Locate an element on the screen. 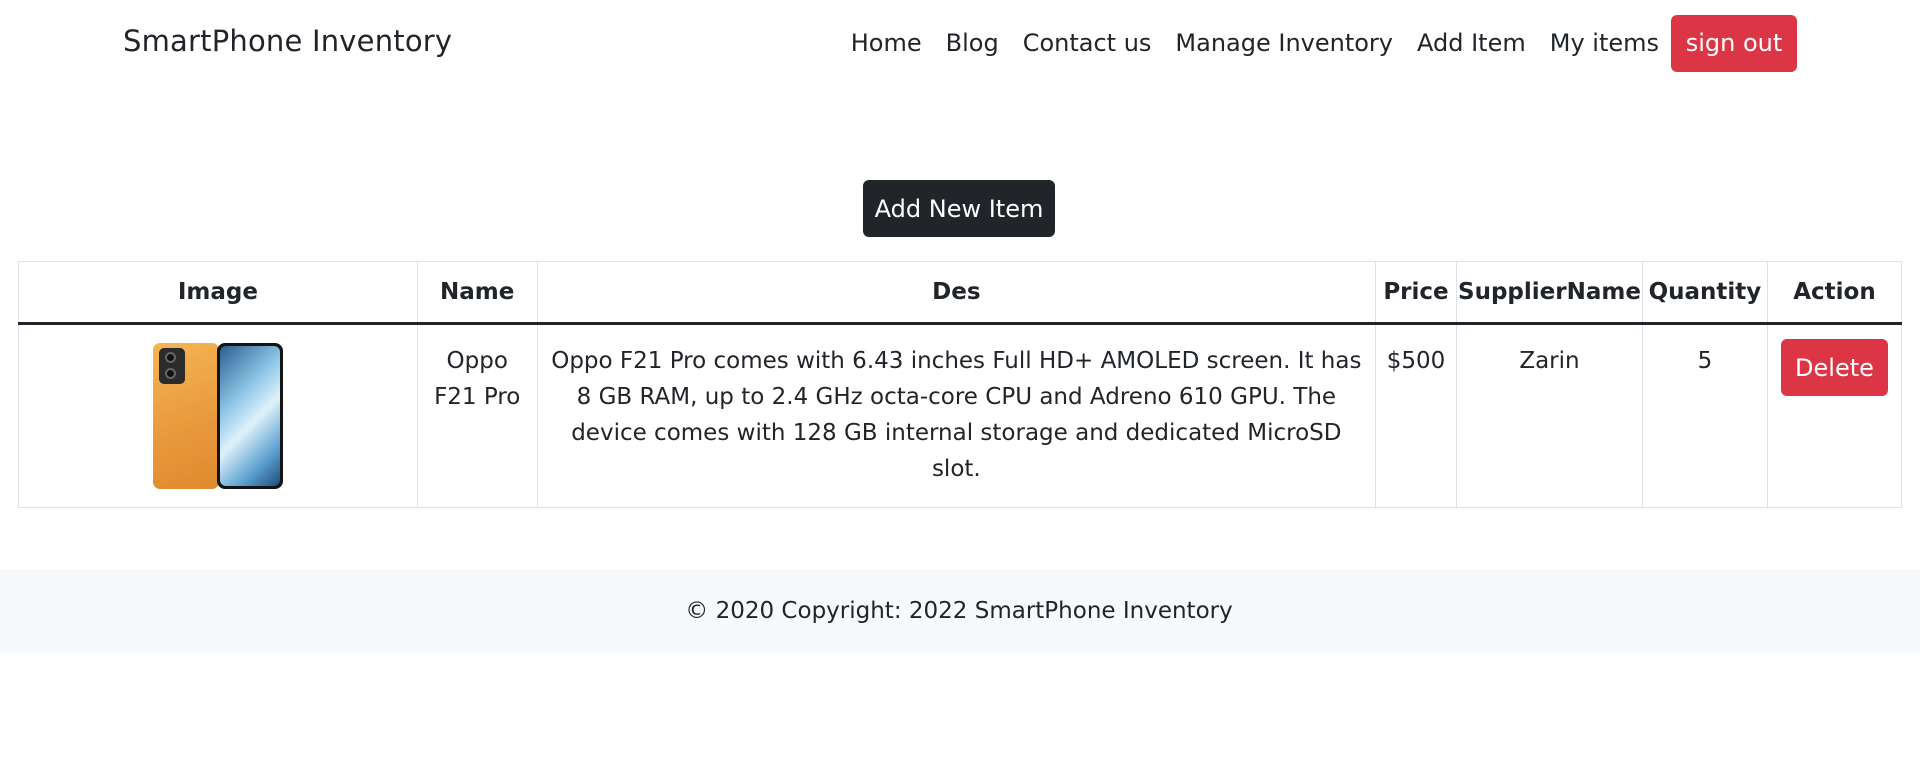 Image resolution: width=1920 pixels, height=780 pixels. add-new-item-button: Add New Item is located at coordinates (959, 208).